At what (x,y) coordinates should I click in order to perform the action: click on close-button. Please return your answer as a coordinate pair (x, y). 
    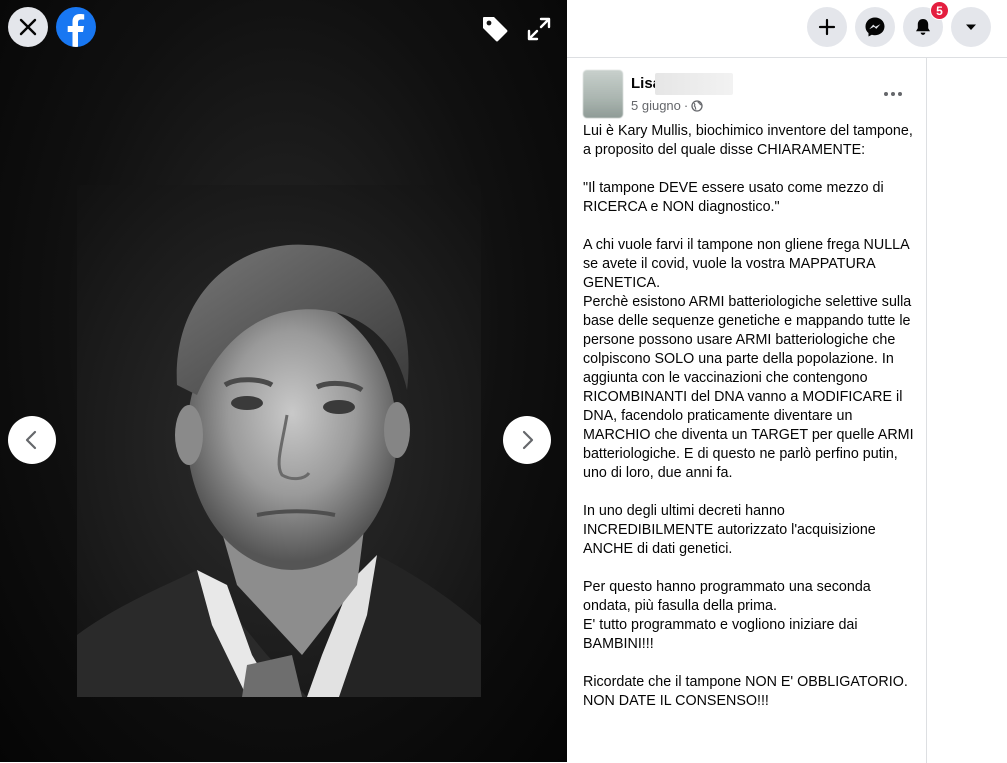
    Looking at the image, I should click on (28, 27).